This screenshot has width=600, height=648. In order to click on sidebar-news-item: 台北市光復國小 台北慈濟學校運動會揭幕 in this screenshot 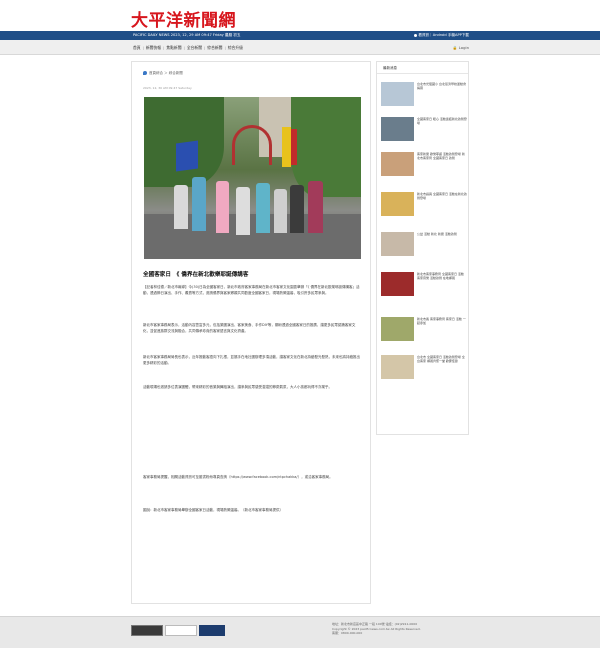, I will do `click(424, 100)`.